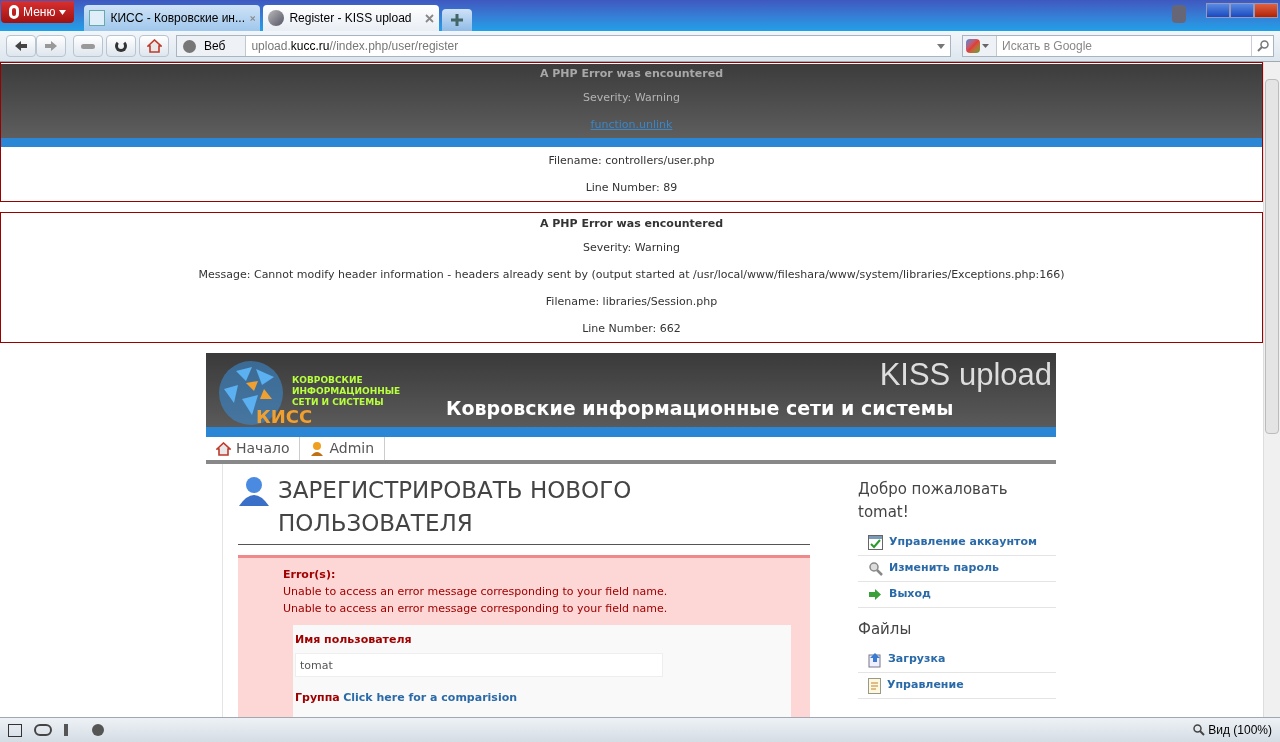 This screenshot has width=1280, height=742. I want to click on sidebar-link: Выход, so click(957, 595).